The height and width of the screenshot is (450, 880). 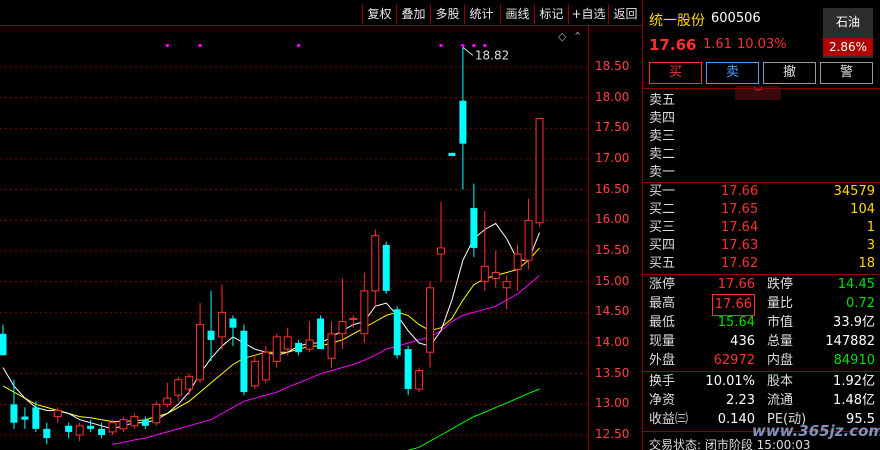 What do you see at coordinates (662, 227) in the screenshot?
I see `bid-label: 买三` at bounding box center [662, 227].